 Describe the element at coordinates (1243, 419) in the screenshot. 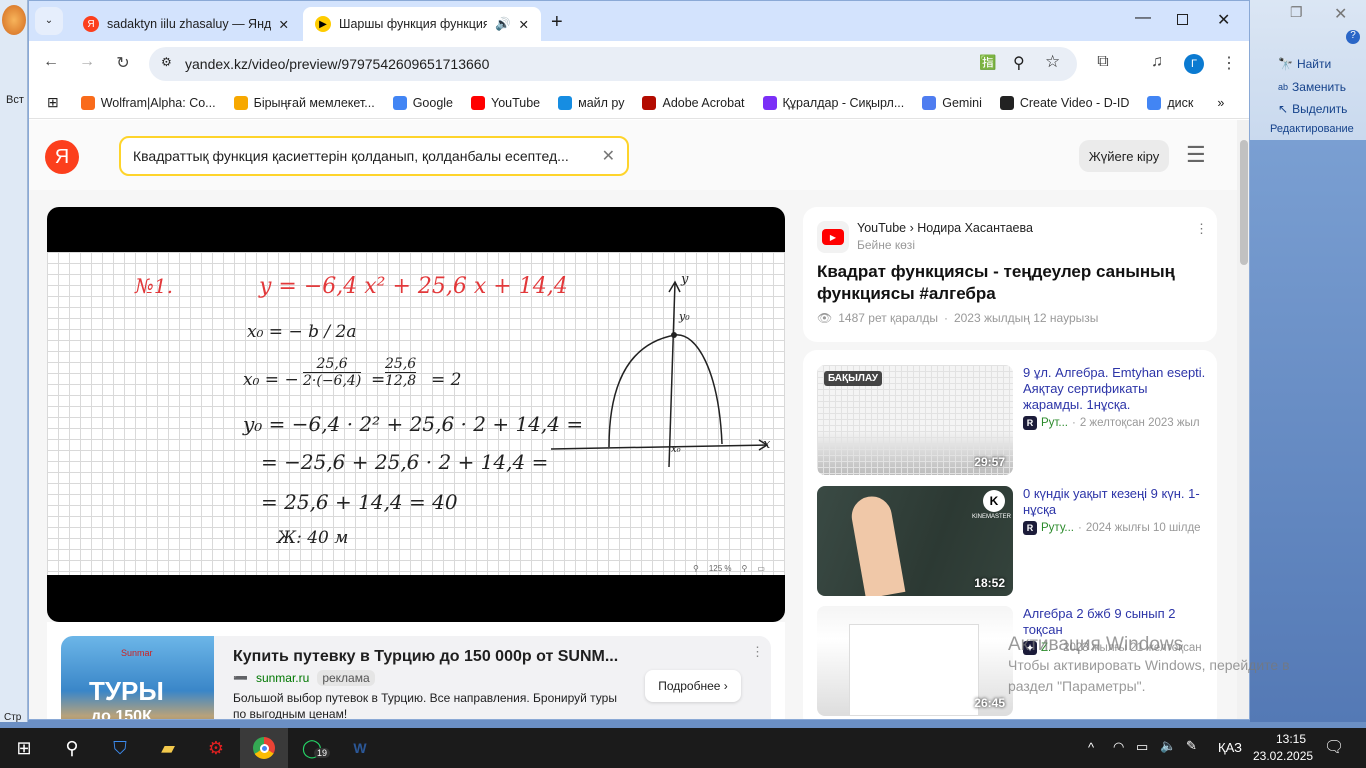

I see `page-scrollbar` at that location.